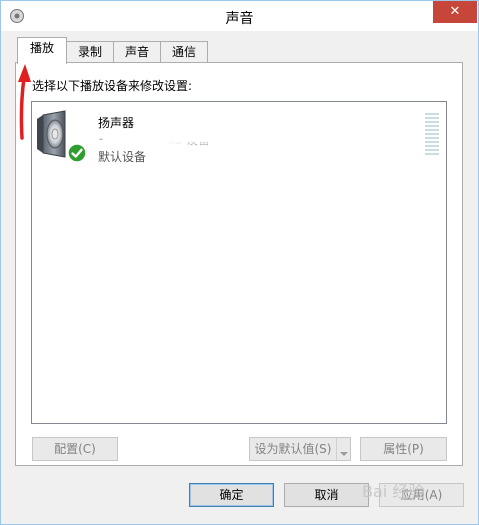 The height and width of the screenshot is (525, 479). I want to click on close-icon: ✕, so click(455, 11).